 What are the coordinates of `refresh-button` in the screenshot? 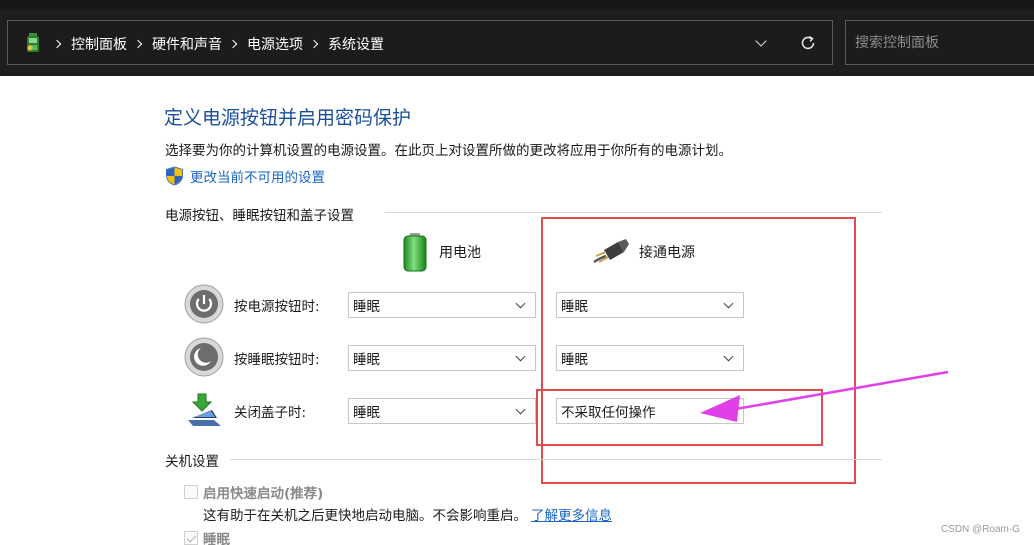 It's located at (808, 43).